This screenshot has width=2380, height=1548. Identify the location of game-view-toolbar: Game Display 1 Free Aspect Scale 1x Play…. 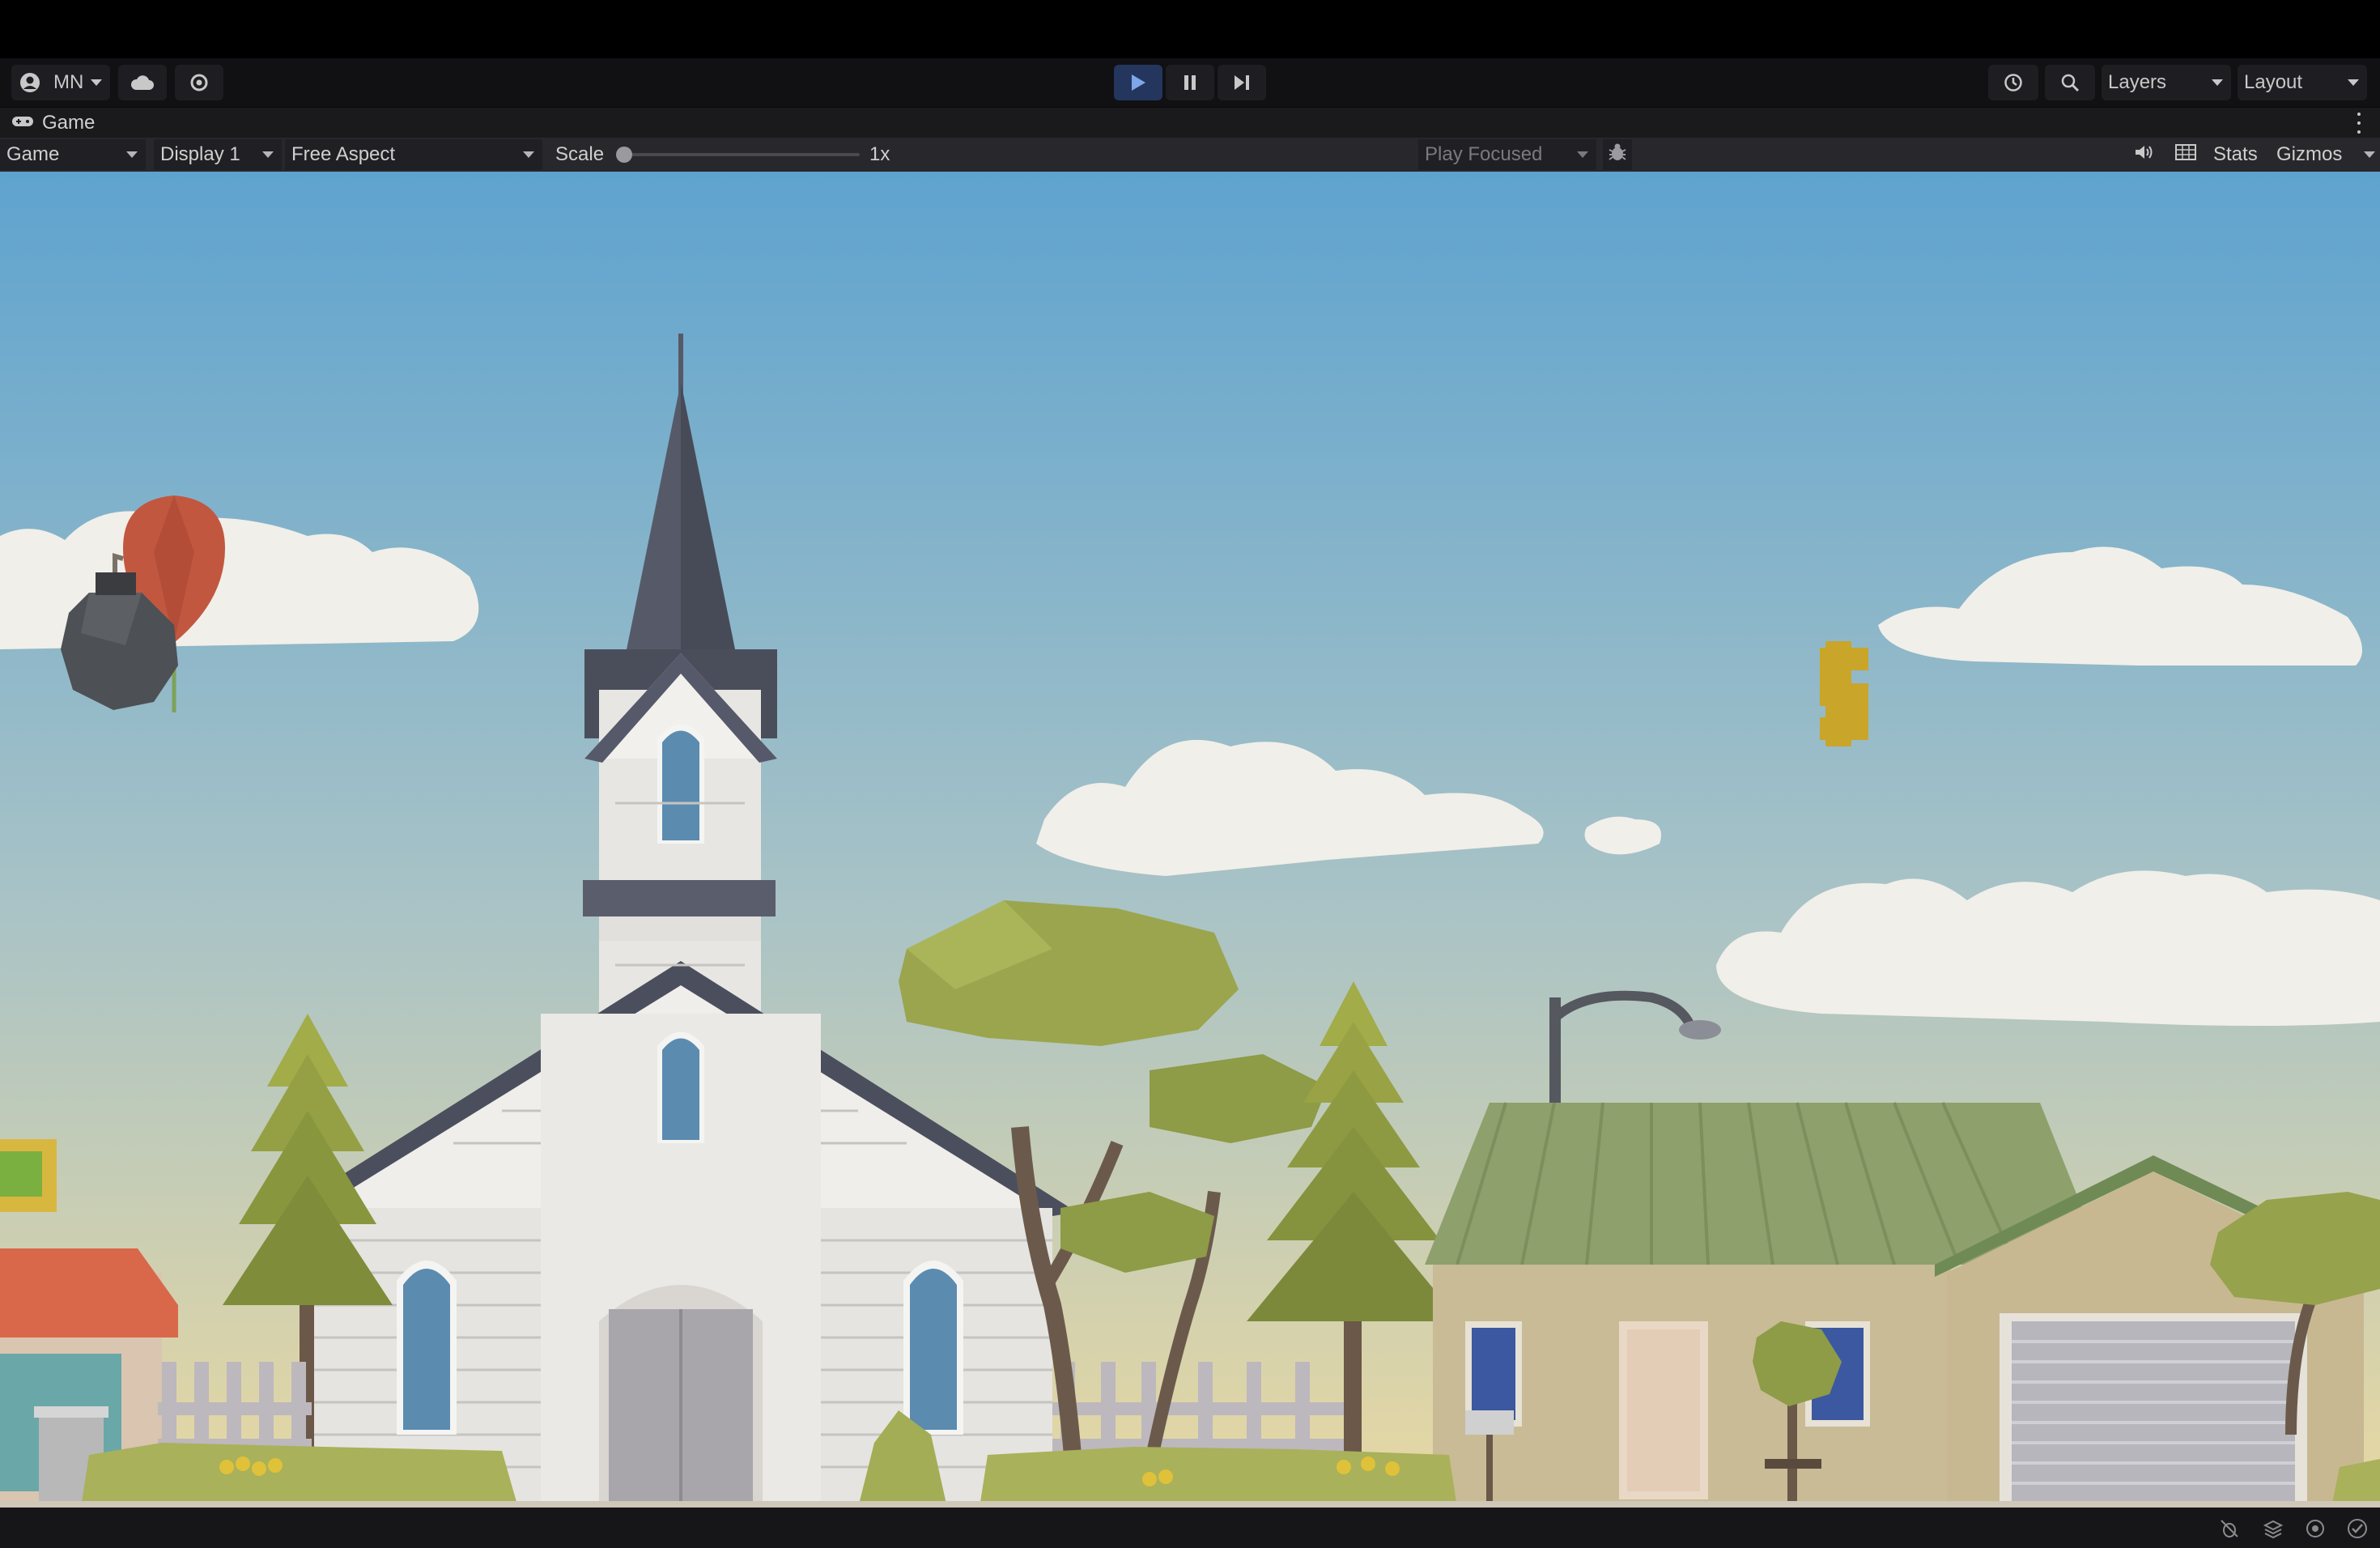
(1190, 155).